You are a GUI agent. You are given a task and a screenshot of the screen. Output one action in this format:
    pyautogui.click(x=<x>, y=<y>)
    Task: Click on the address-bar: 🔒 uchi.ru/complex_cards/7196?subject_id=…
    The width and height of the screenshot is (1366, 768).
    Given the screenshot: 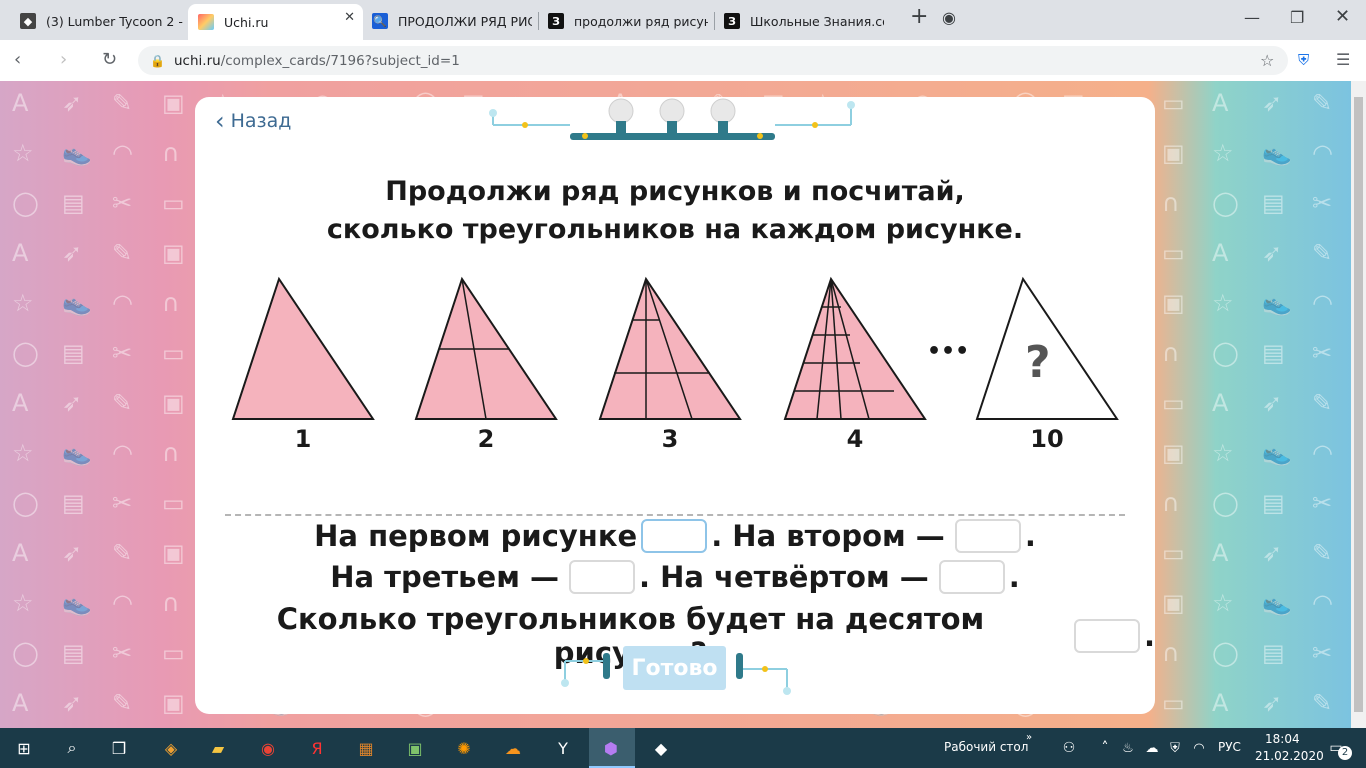 What is the action you would take?
    pyautogui.click(x=713, y=60)
    